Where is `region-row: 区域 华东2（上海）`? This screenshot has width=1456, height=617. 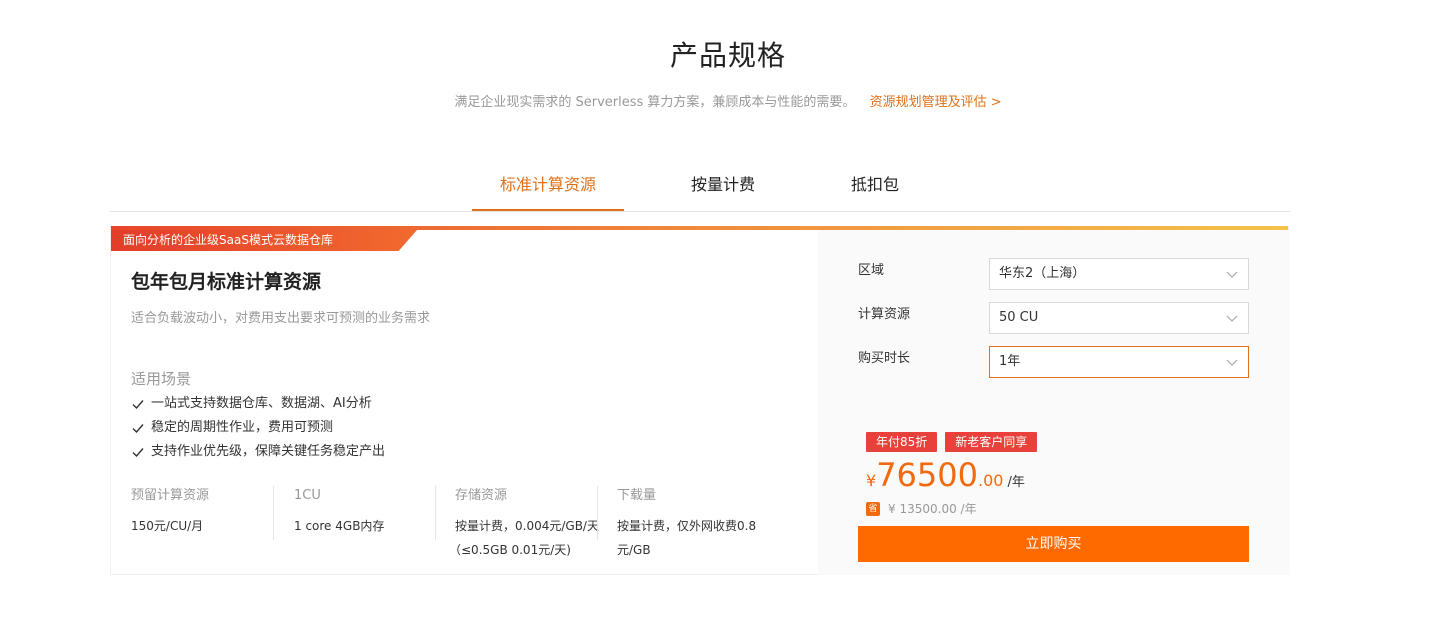 region-row: 区域 华东2（上海） is located at coordinates (1054, 274).